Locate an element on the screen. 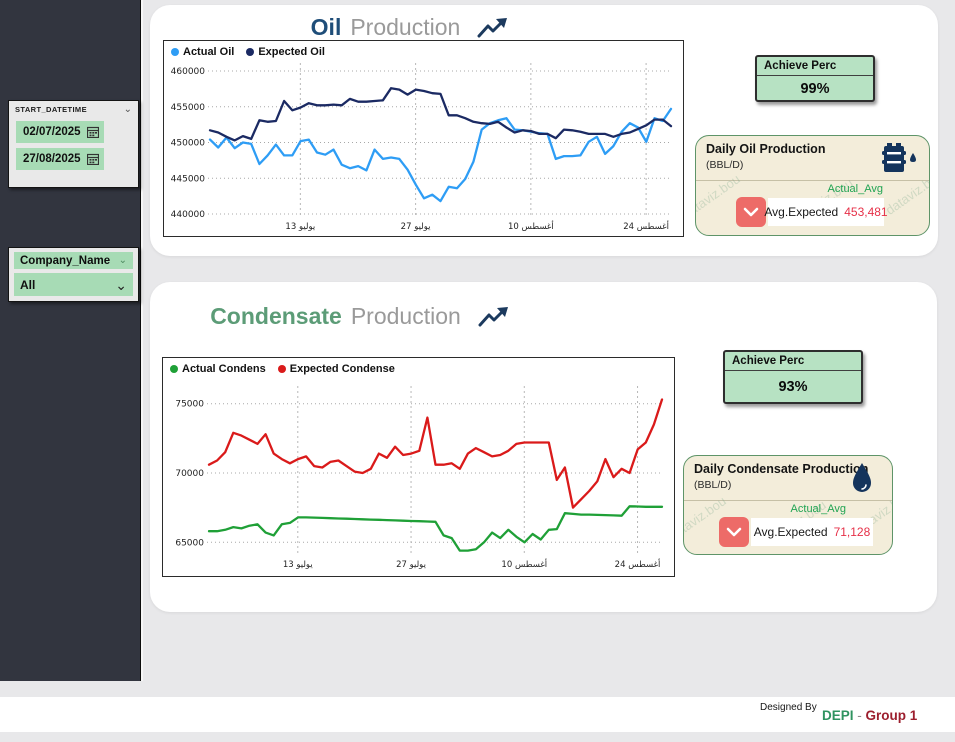  condensate-expected-label: Avg.Expected is located at coordinates (790, 532).